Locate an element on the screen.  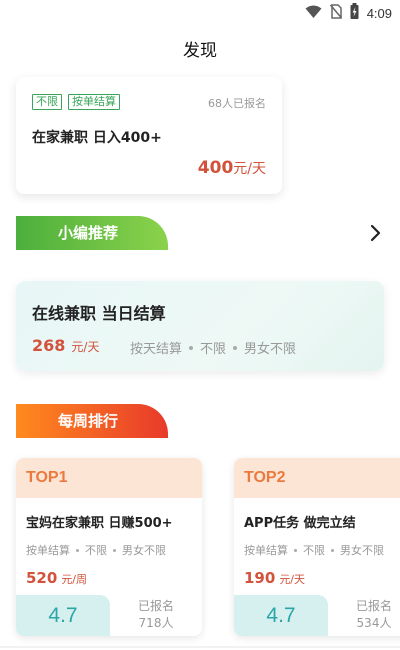
rank-price-value: 190 is located at coordinates (260, 578).